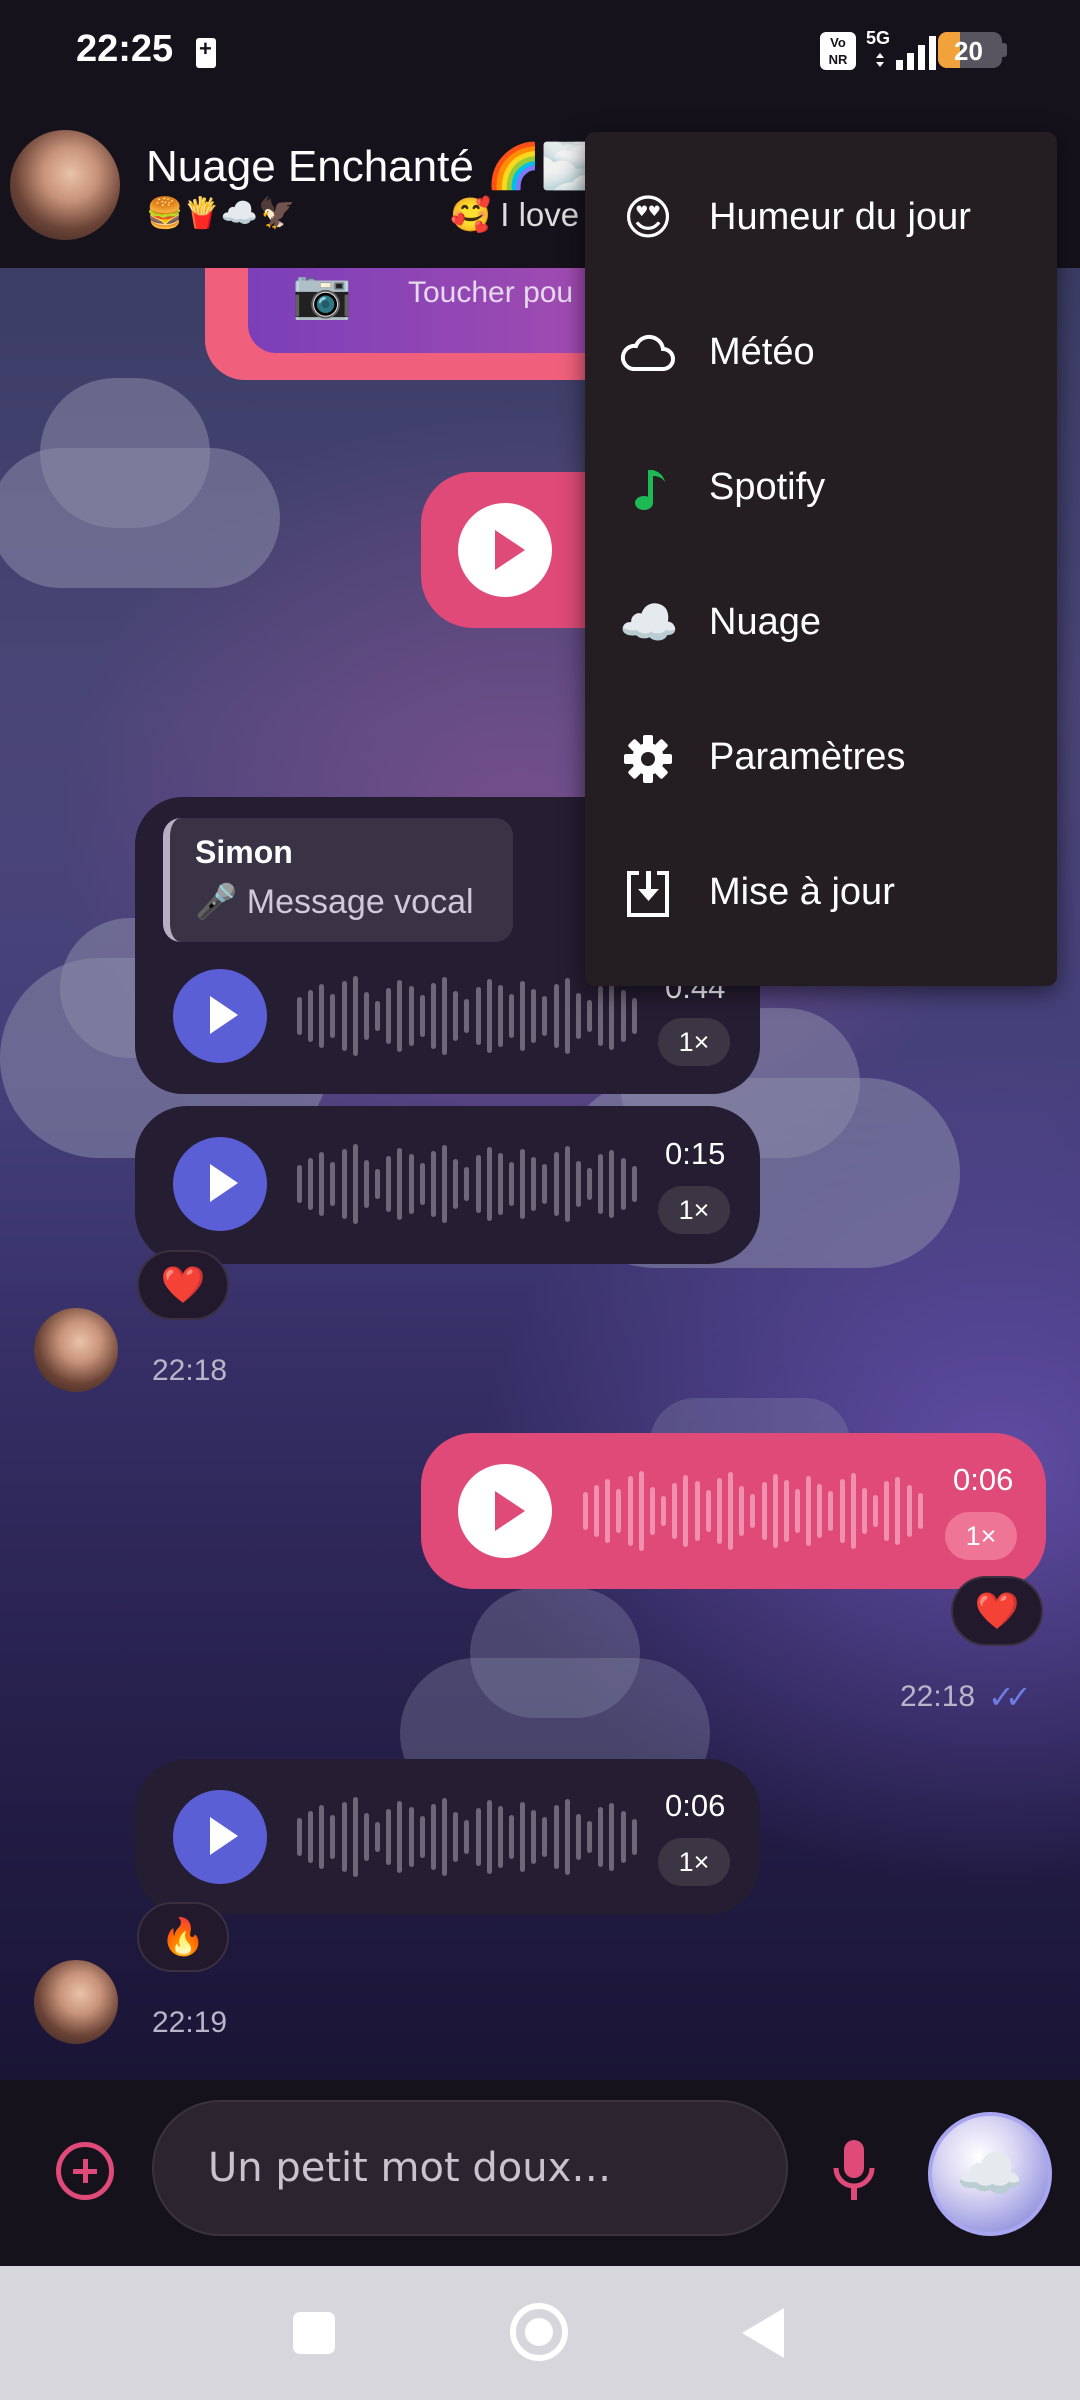 The image size is (1080, 2400). Describe the element at coordinates (125, 49) in the screenshot. I see `status-time: 22:25` at that location.